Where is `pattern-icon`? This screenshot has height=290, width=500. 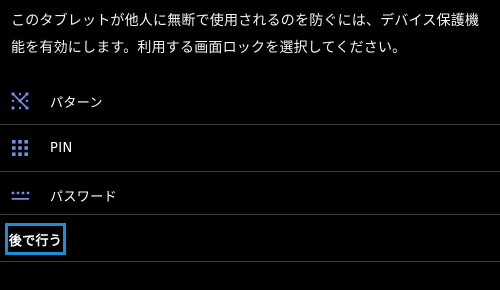 pattern-icon is located at coordinates (20, 101).